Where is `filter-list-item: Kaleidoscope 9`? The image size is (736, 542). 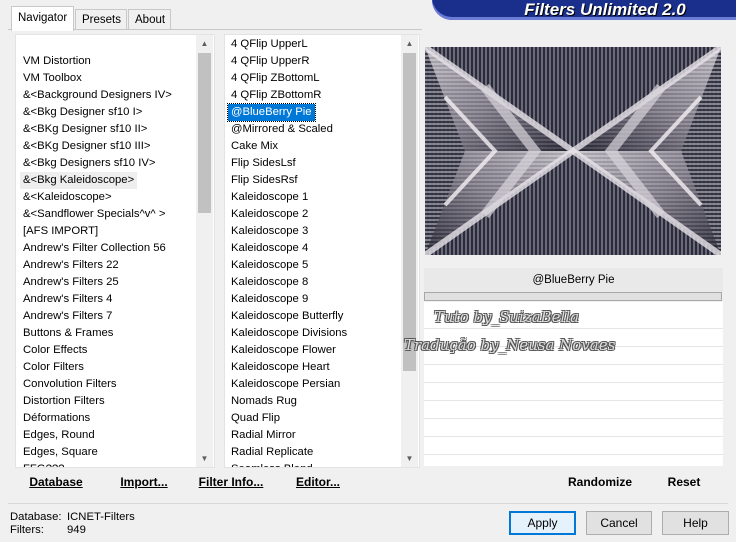 filter-list-item: Kaleidoscope 9 is located at coordinates (269, 299).